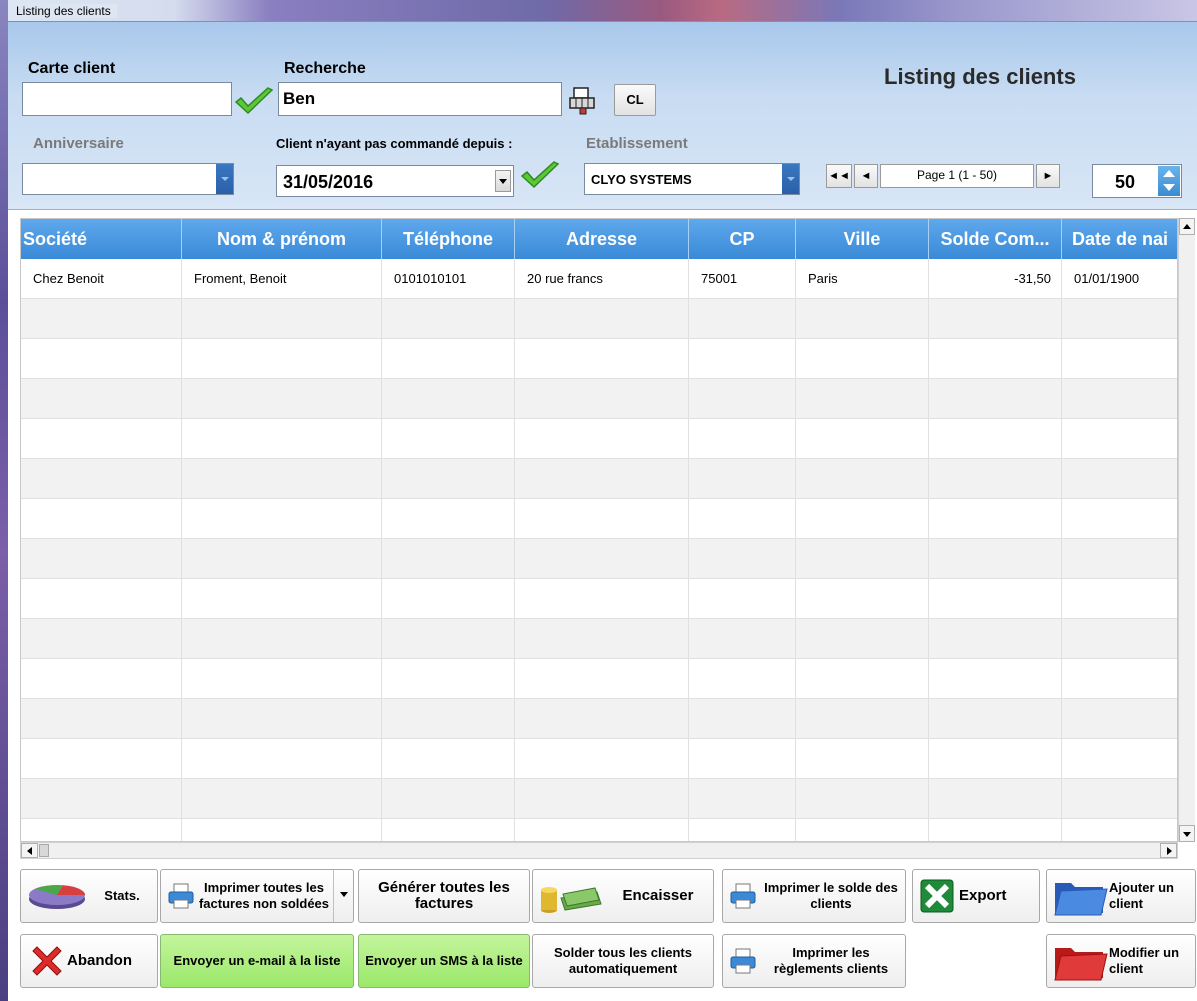 The width and height of the screenshot is (1197, 1001). I want to click on carte-client-input, so click(127, 99).